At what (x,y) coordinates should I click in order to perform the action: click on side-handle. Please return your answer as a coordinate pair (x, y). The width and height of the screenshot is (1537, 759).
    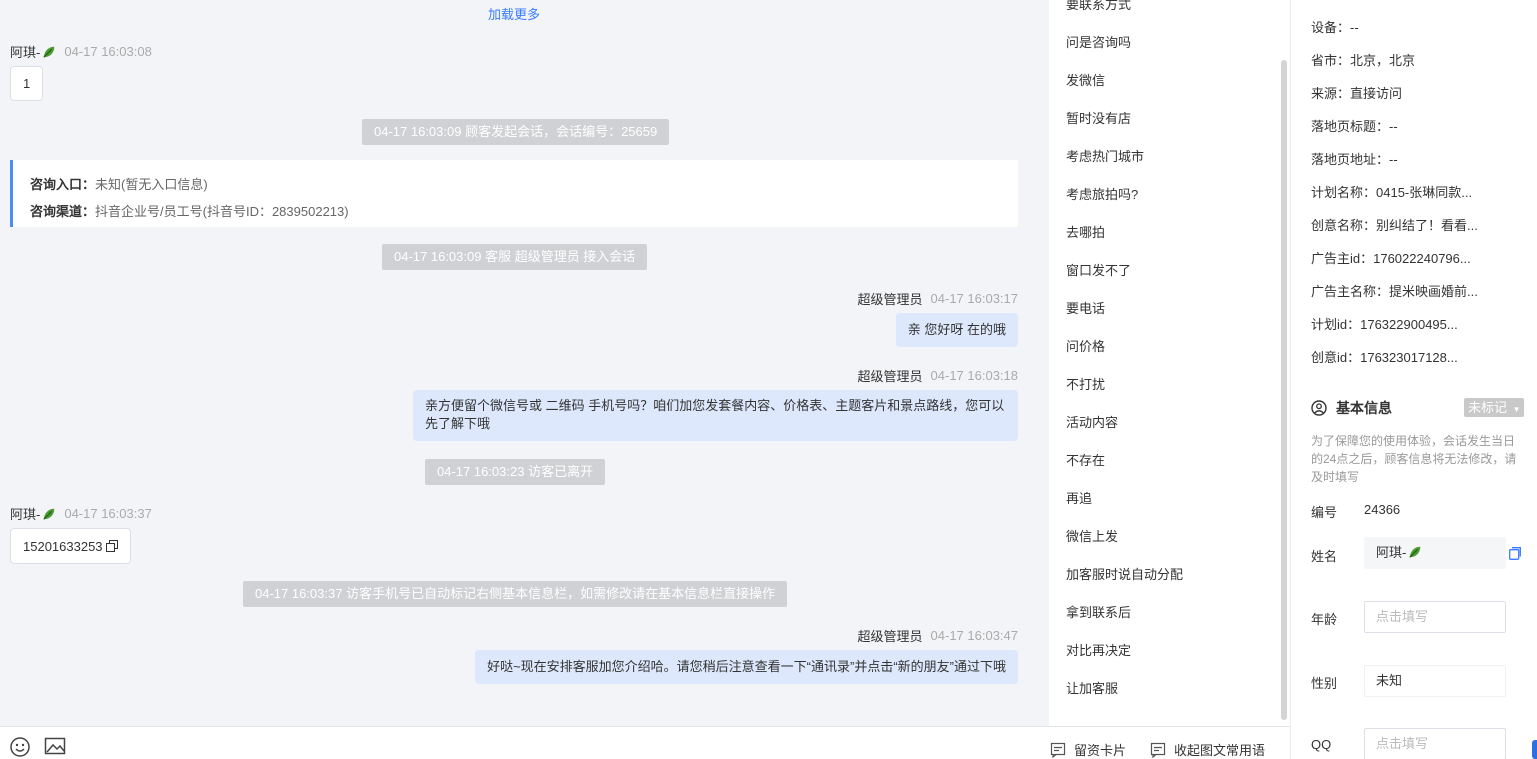
    Looking at the image, I should click on (1534, 749).